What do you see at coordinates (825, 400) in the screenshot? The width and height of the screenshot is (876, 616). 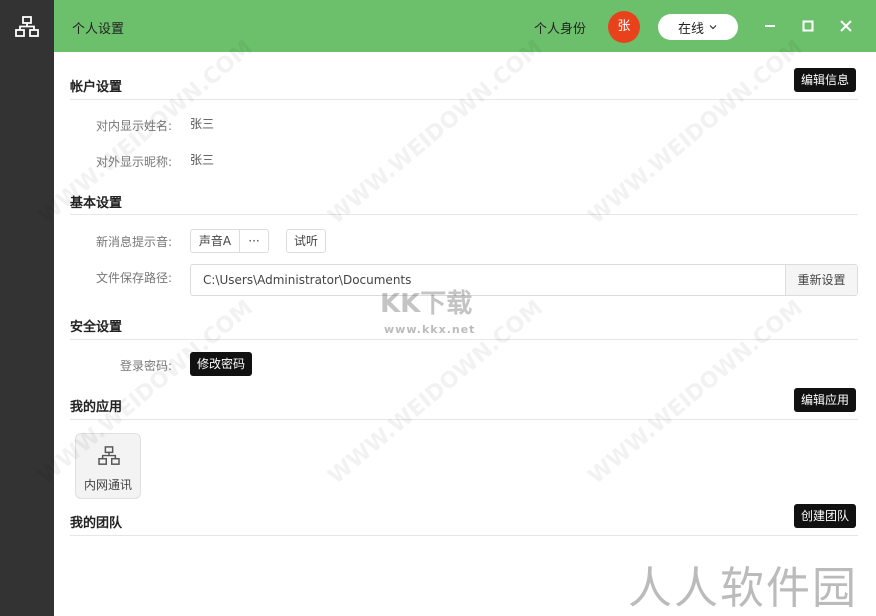 I see `edit-apps-button: 编辑应用` at bounding box center [825, 400].